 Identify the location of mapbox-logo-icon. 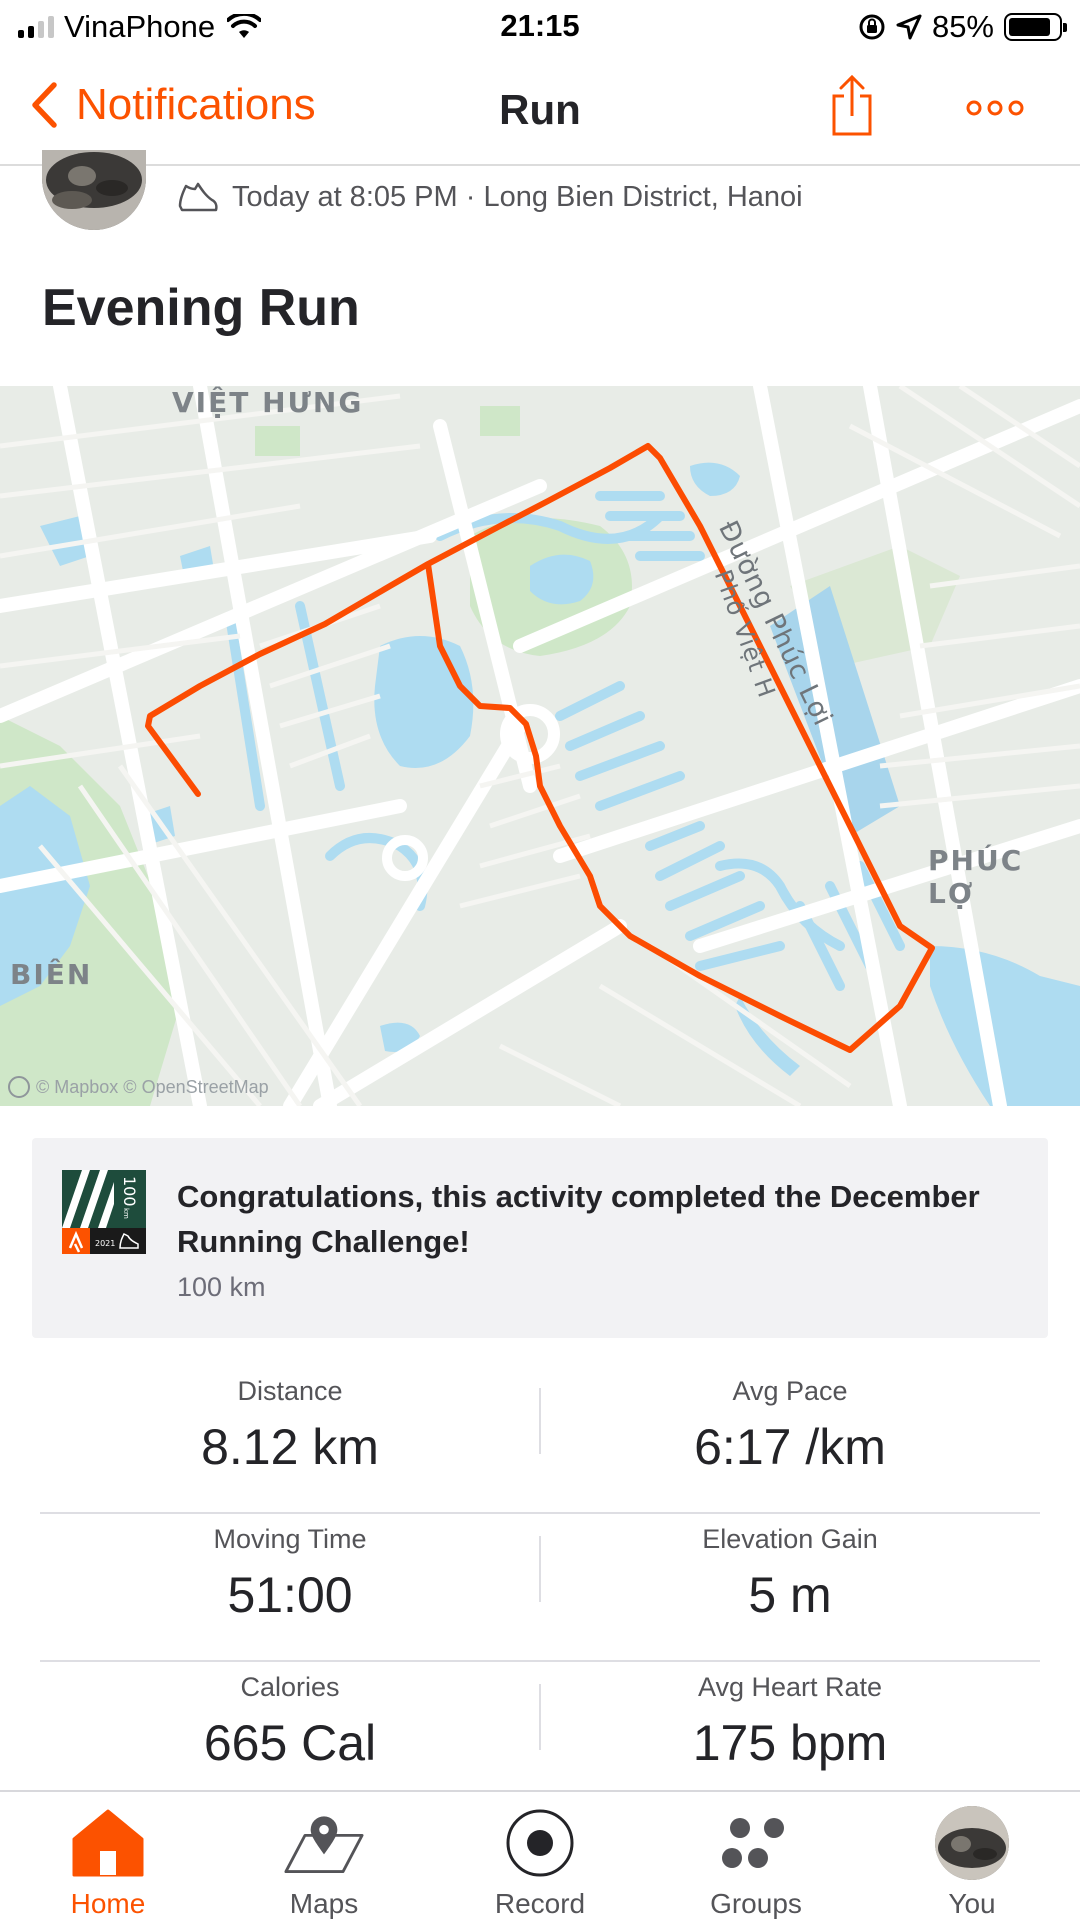
(19, 1087).